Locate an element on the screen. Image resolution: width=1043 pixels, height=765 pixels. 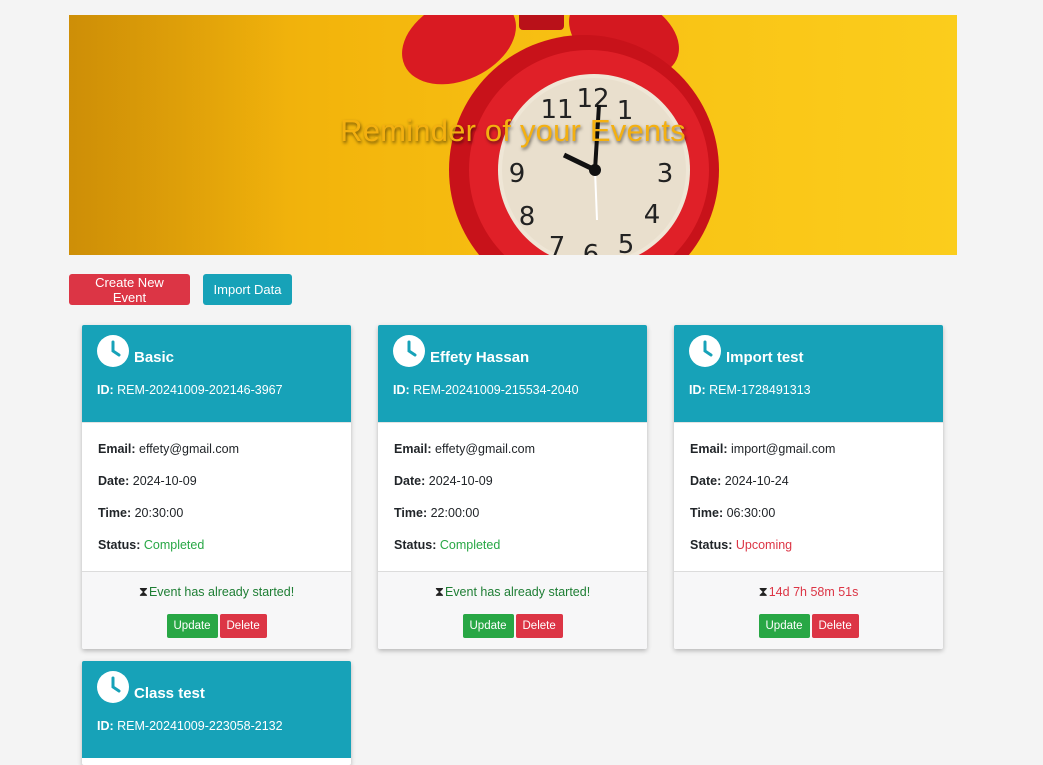
event-title: Class test is located at coordinates (169, 693).